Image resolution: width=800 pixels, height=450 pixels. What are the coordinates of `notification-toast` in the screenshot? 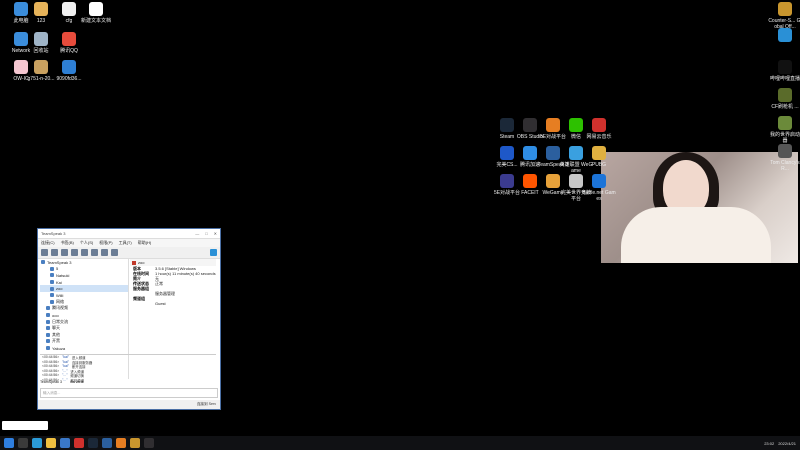 It's located at (25, 425).